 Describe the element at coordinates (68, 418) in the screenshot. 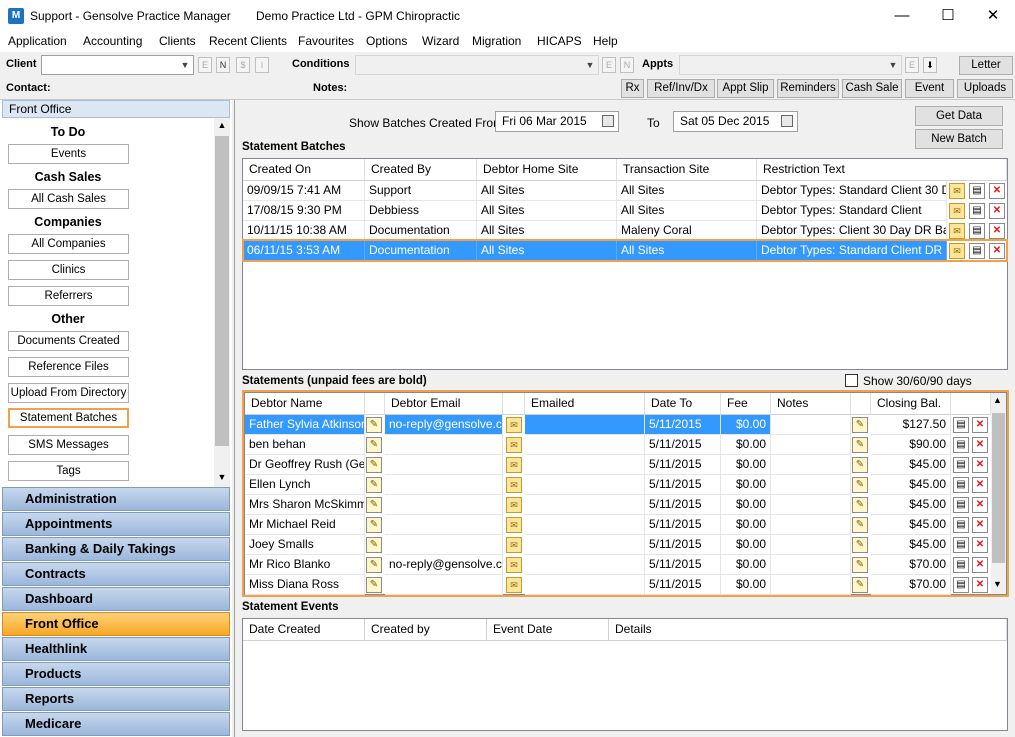

I see `sidebar-item-statement-batches: Statement Batches` at that location.